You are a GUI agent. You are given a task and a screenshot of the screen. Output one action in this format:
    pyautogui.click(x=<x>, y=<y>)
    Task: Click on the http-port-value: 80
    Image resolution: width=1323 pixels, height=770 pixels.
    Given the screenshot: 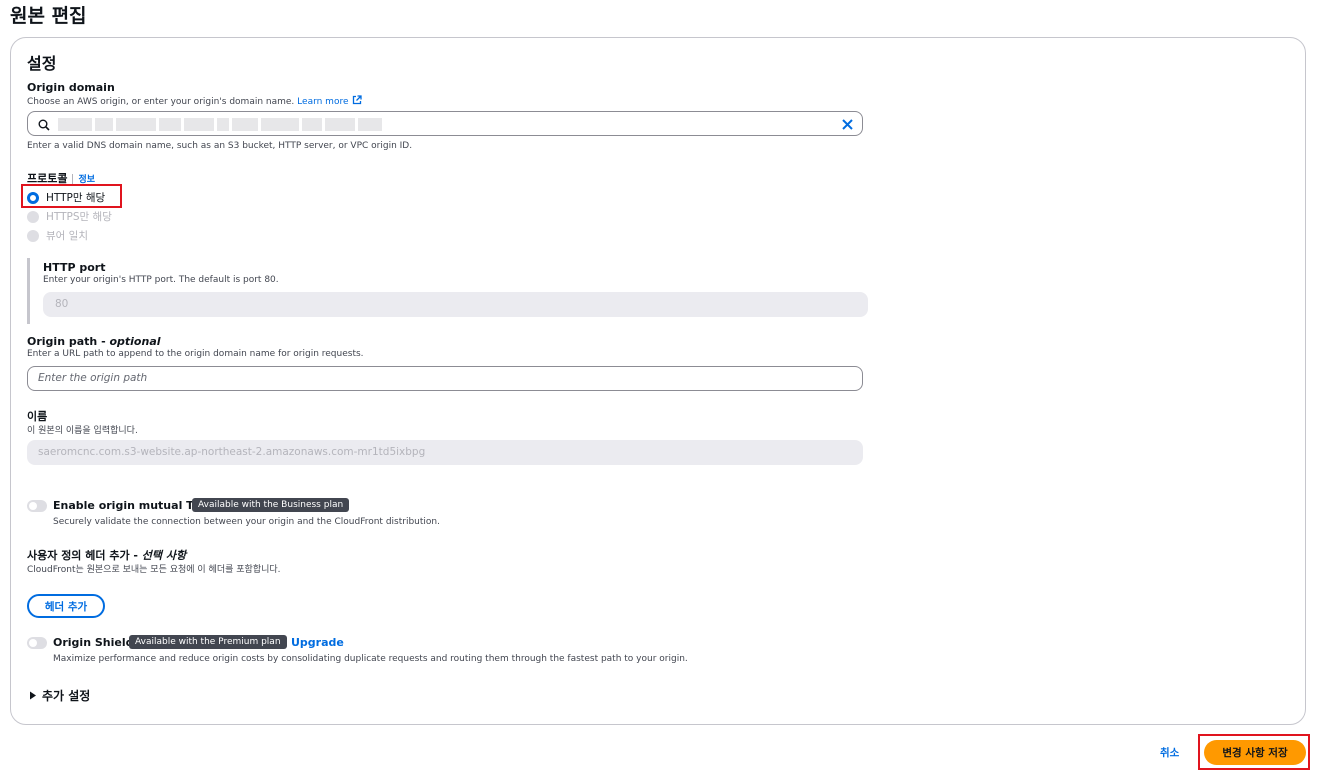 What is the action you would take?
    pyautogui.click(x=62, y=304)
    